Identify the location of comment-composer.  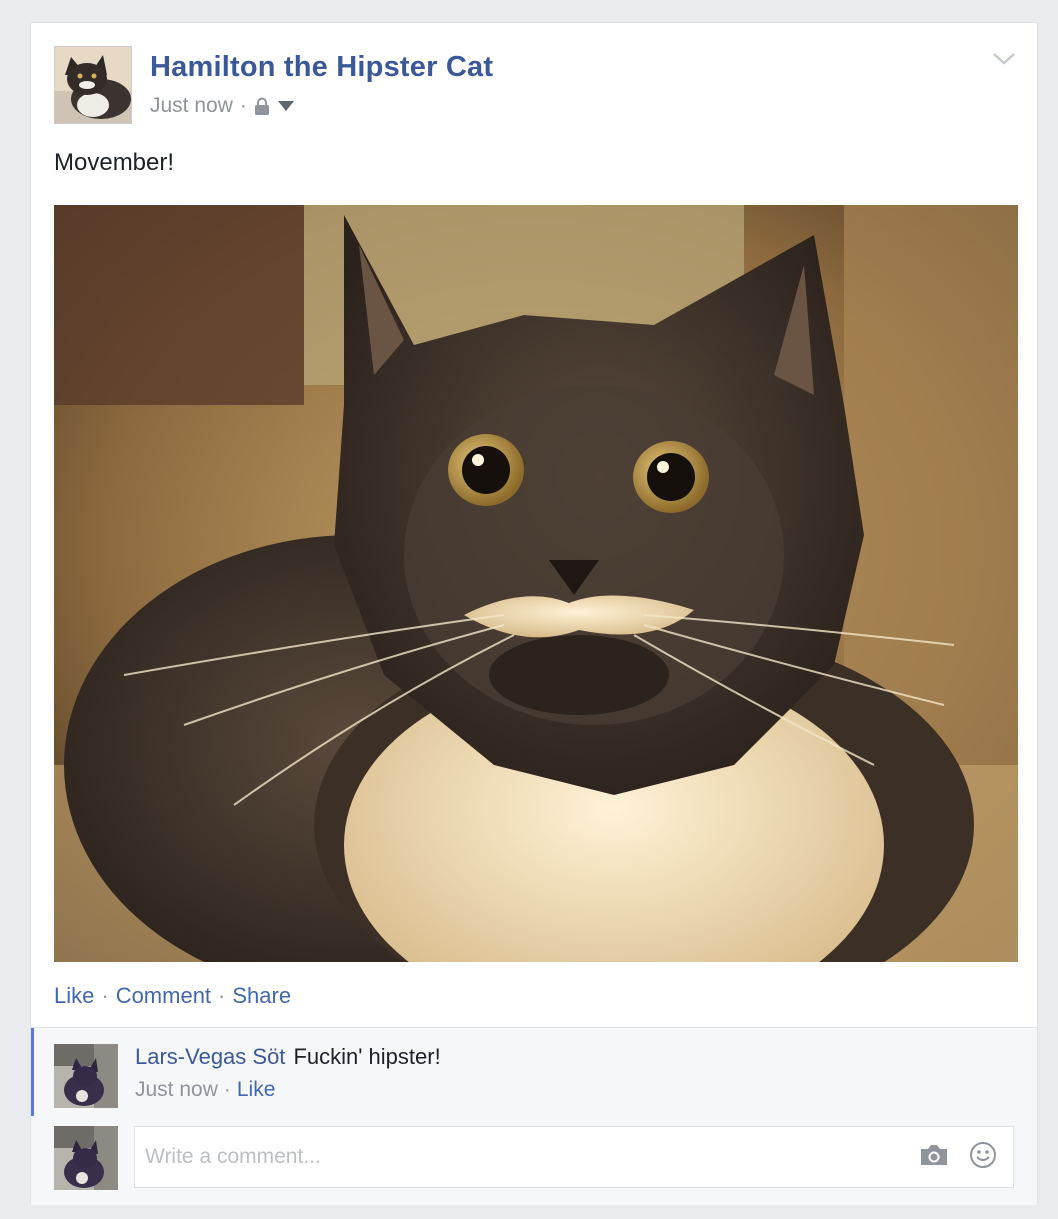
(534, 1159).